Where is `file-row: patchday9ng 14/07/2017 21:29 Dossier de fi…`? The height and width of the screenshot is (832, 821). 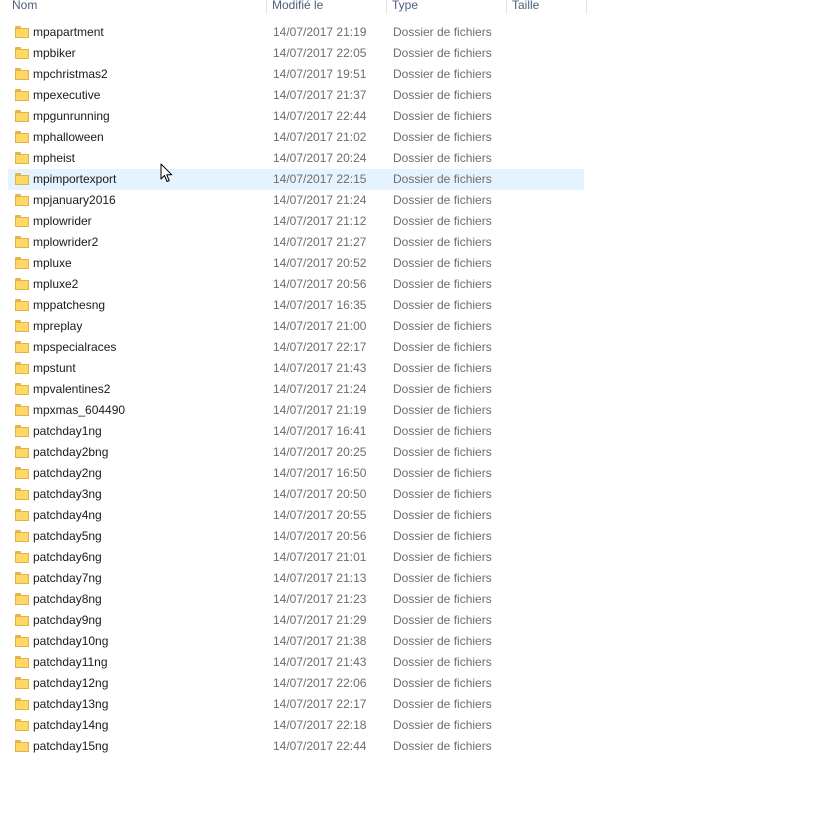 file-row: patchday9ng 14/07/2017 21:29 Dossier de fi… is located at coordinates (296, 620).